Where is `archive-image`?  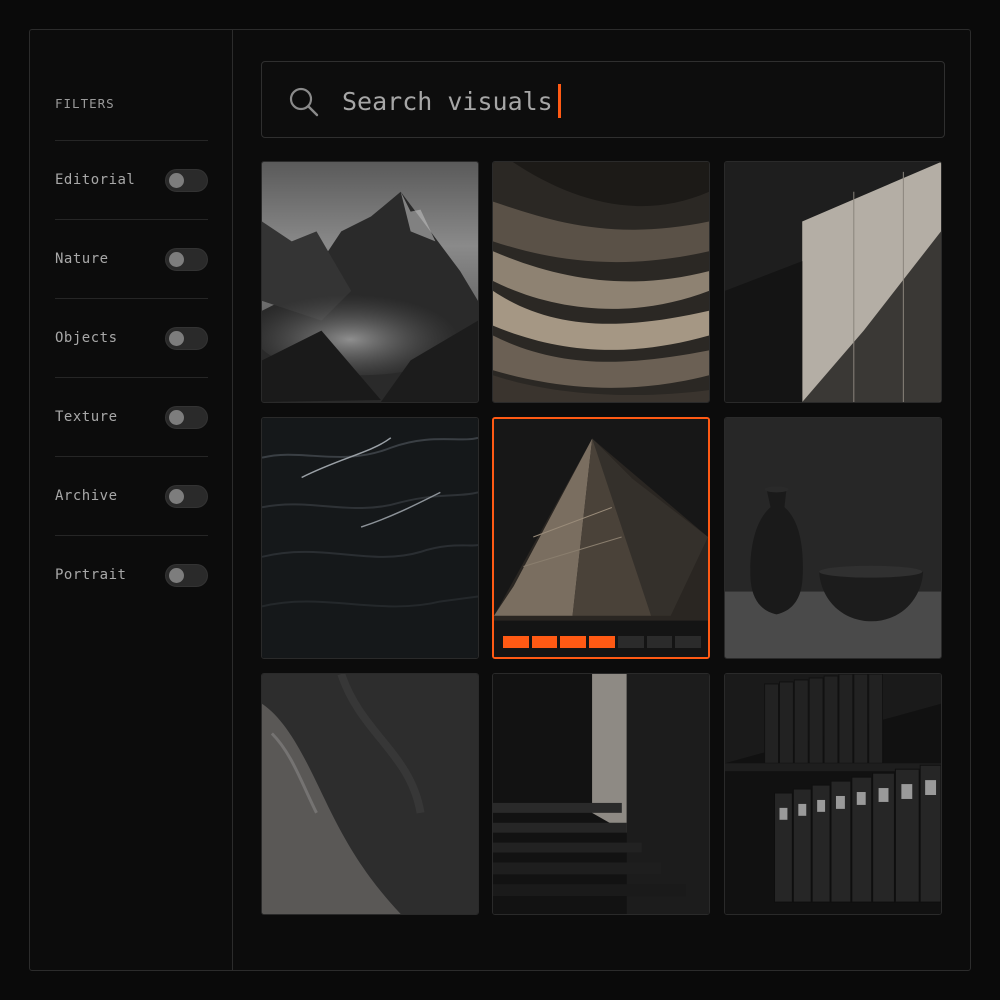
archive-image is located at coordinates (833, 794).